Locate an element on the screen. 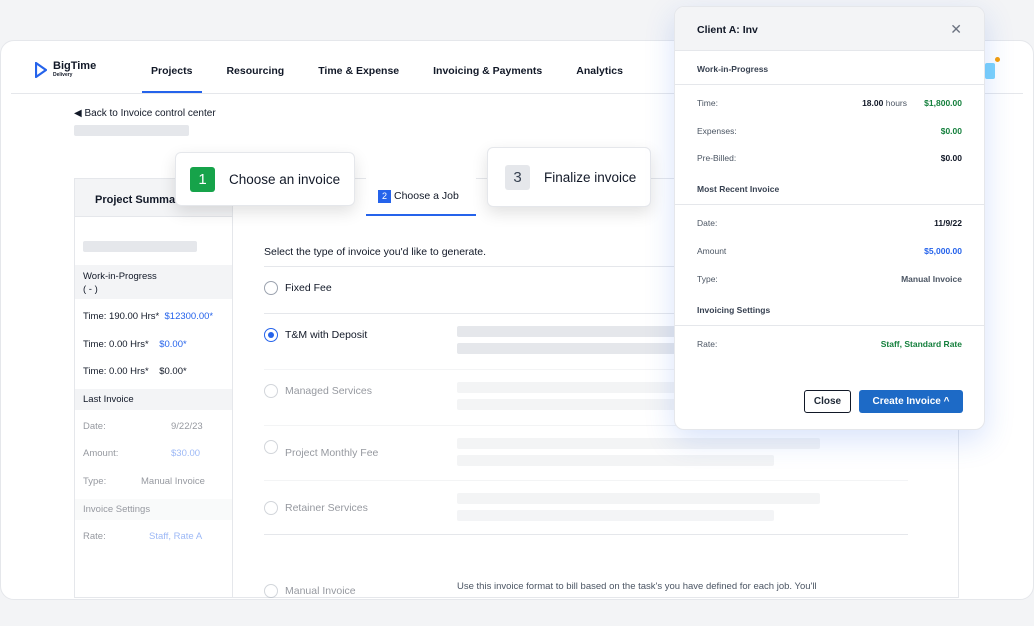 This screenshot has height=626, width=1034. invoice-settings-label: Invoice Settings is located at coordinates (153, 509).